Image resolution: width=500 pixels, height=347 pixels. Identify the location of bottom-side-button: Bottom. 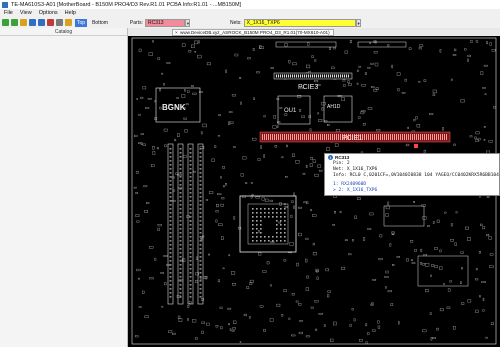
(100, 23).